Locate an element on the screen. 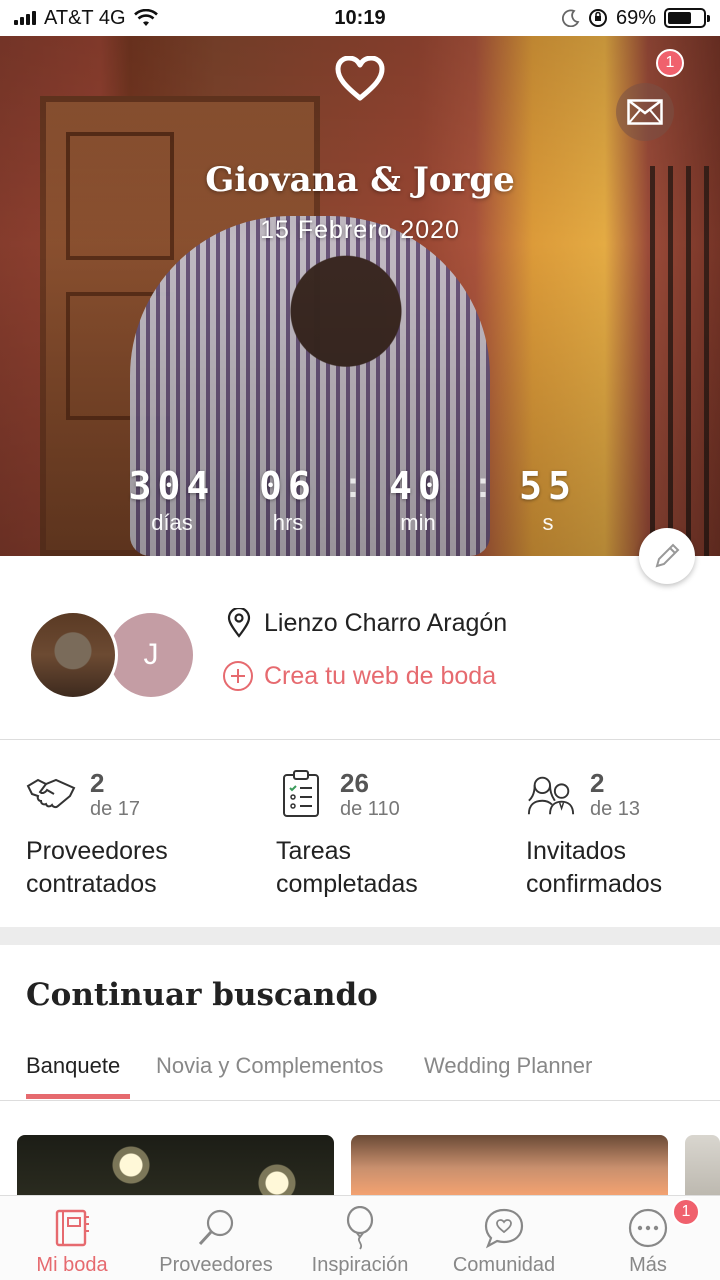  envelope-icon is located at coordinates (645, 112).